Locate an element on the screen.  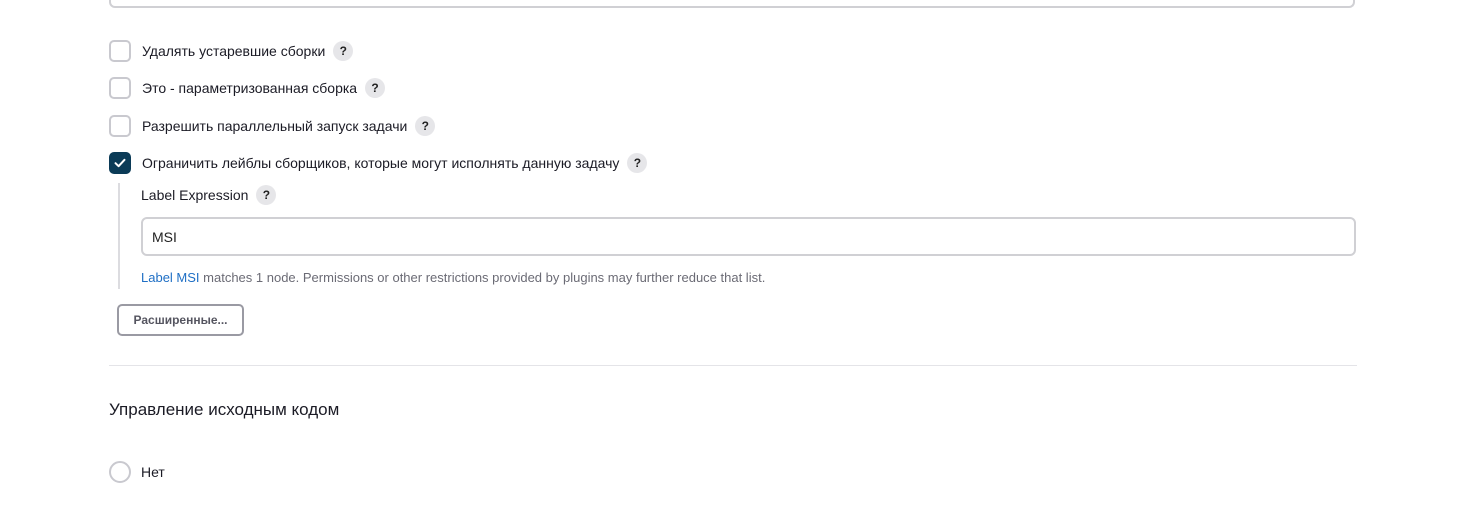
concurrent-builds-label: Разрешить параллельный запуск задачи is located at coordinates (274, 126).